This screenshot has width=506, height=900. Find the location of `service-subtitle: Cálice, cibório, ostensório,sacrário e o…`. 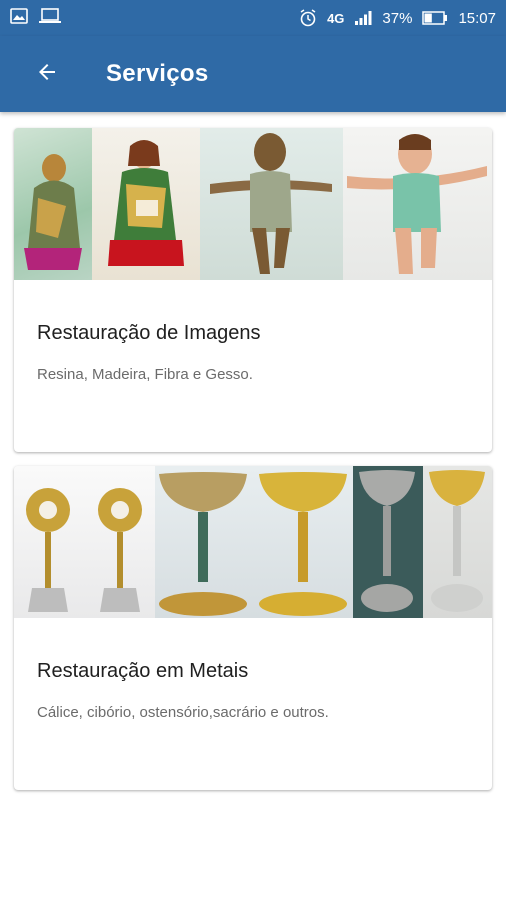

service-subtitle: Cálice, cibório, ostensório,sacrário e o… is located at coordinates (183, 712).